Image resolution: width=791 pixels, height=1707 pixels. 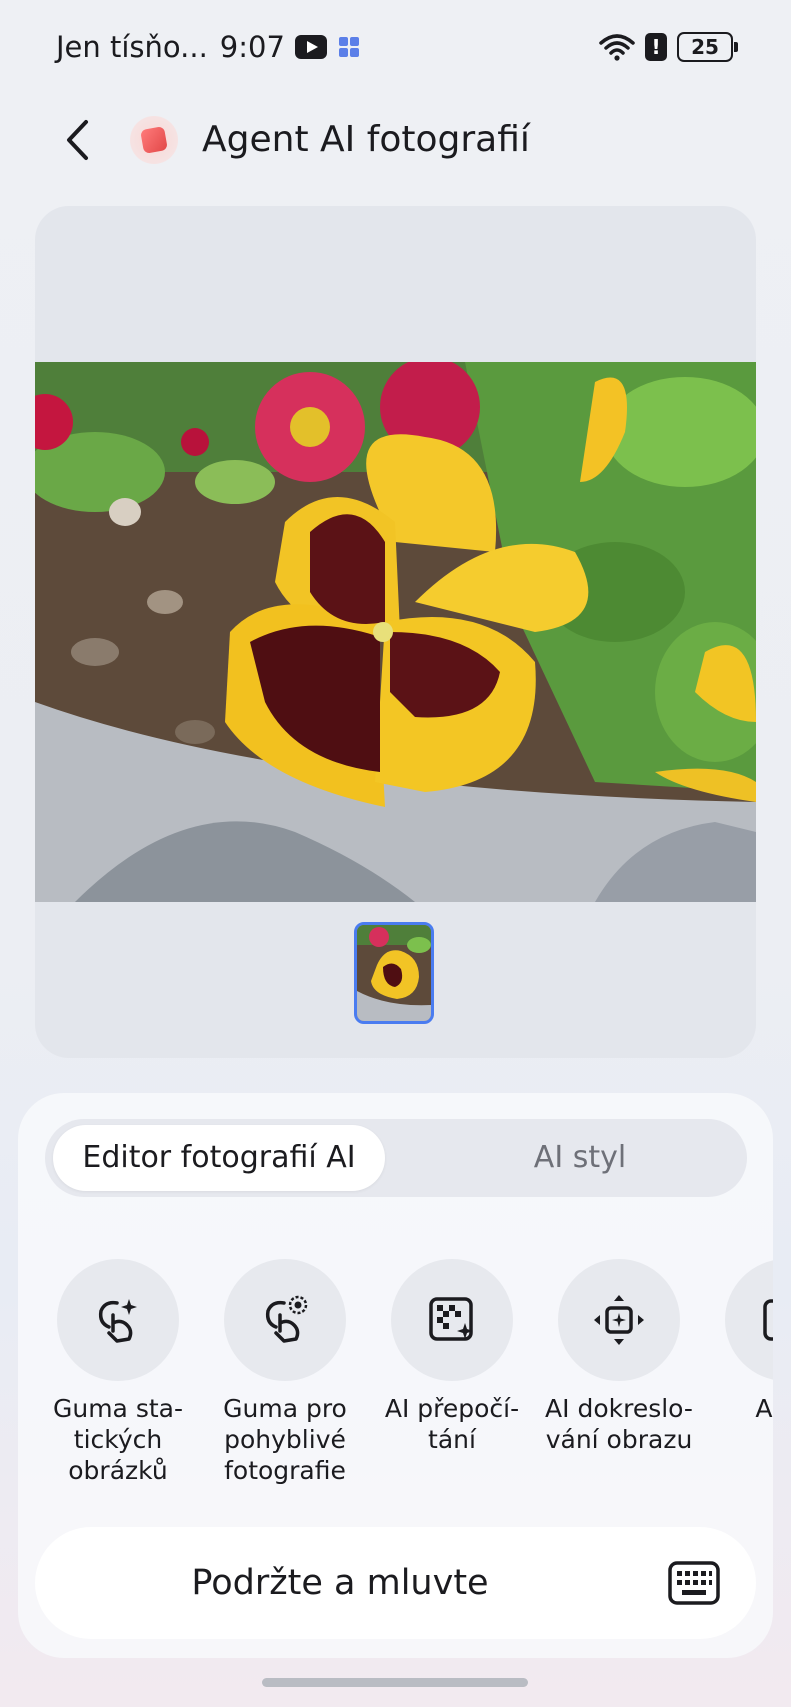 I want to click on back-button, so click(x=79, y=140).